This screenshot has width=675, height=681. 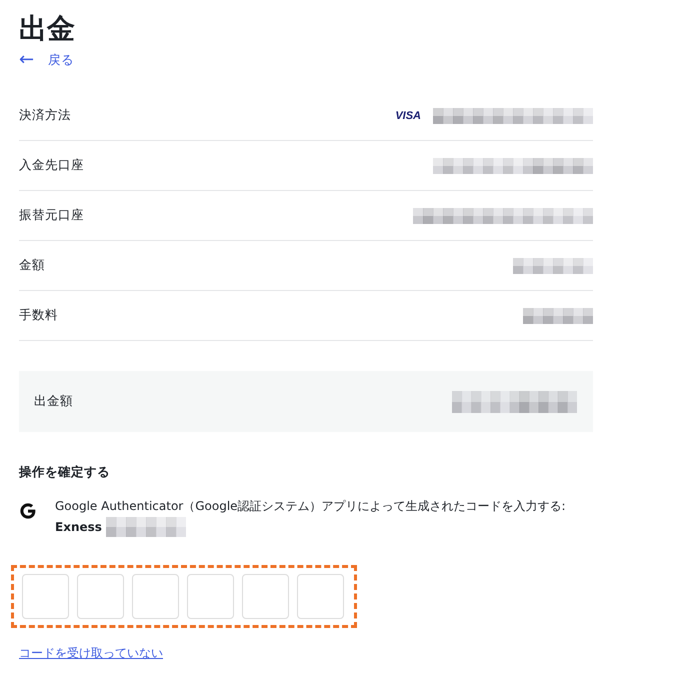 What do you see at coordinates (47, 29) in the screenshot?
I see `page-title: 出金` at bounding box center [47, 29].